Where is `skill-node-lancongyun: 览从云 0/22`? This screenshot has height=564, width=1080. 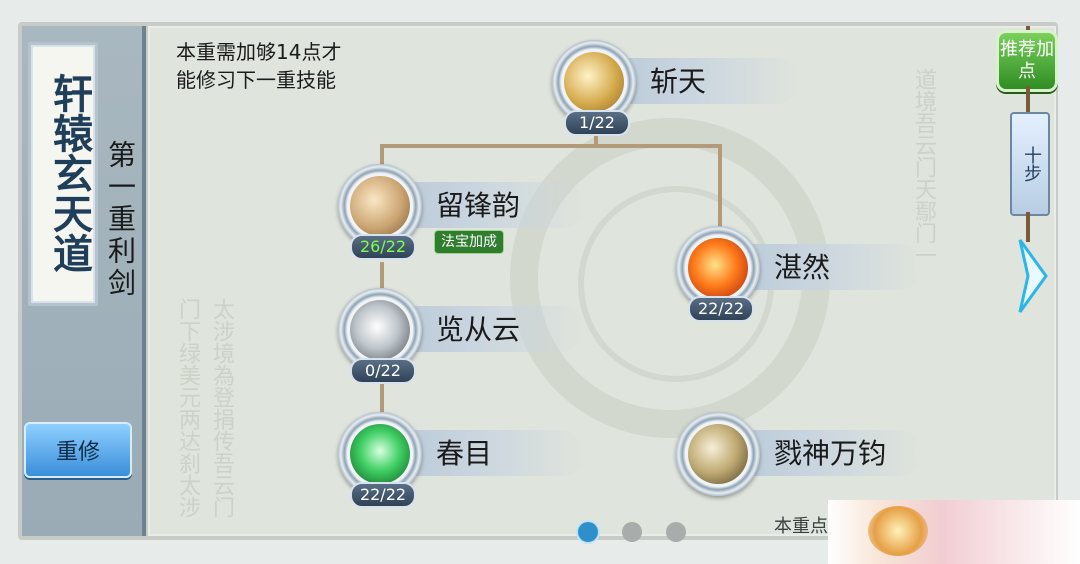 skill-node-lancongyun: 览从云 0/22 is located at coordinates (468, 336).